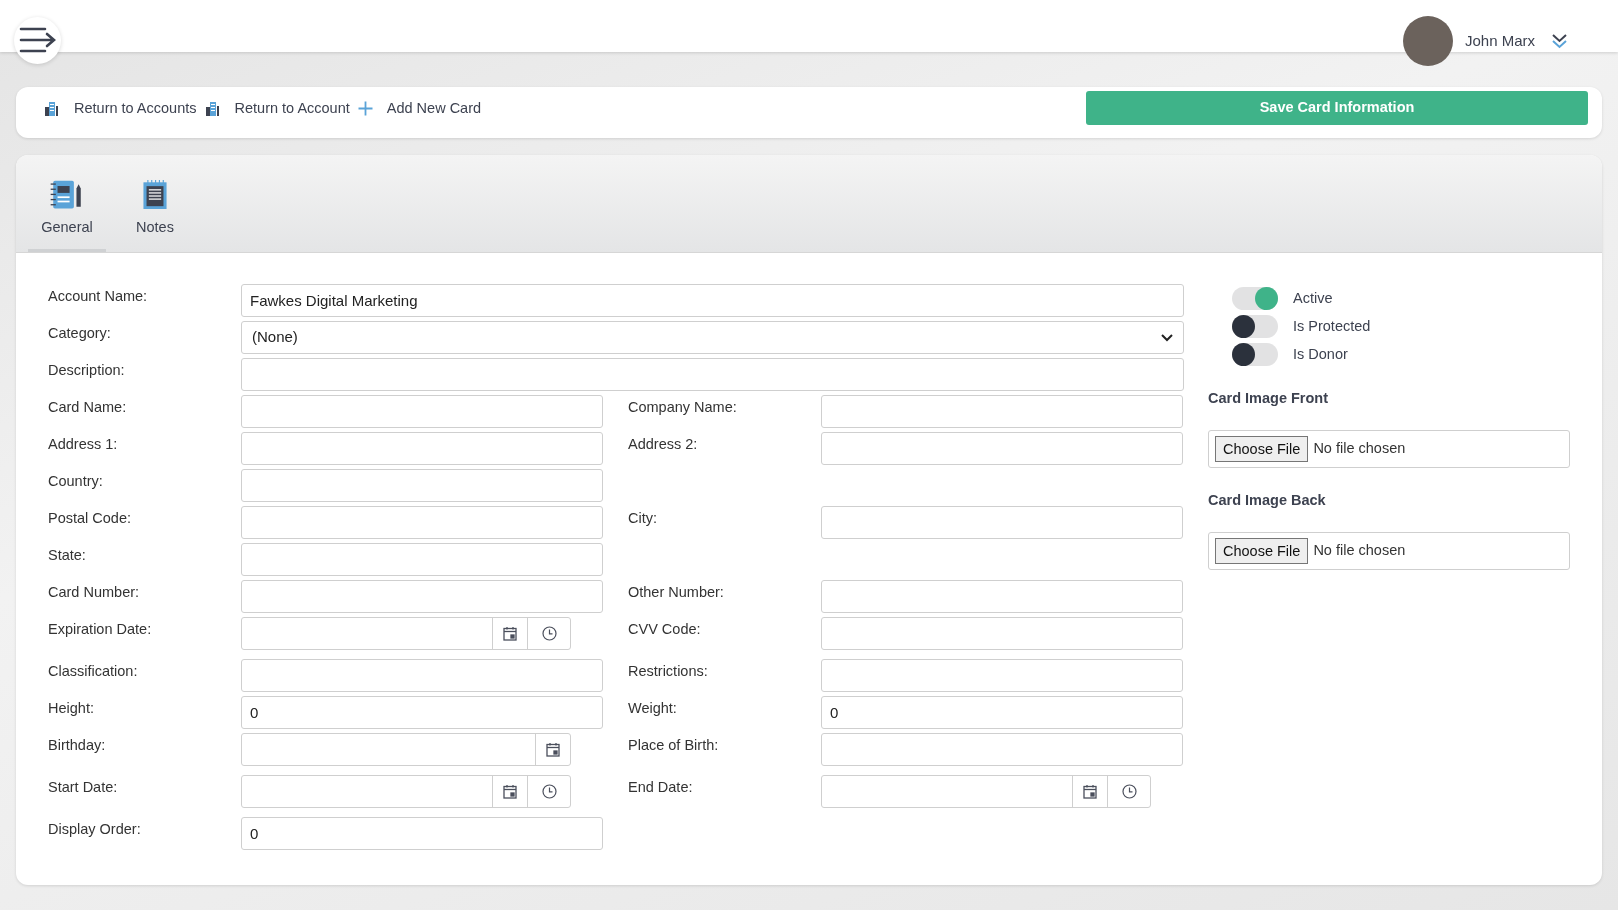  What do you see at coordinates (83, 787) in the screenshot?
I see `field-label: Start Date:` at bounding box center [83, 787].